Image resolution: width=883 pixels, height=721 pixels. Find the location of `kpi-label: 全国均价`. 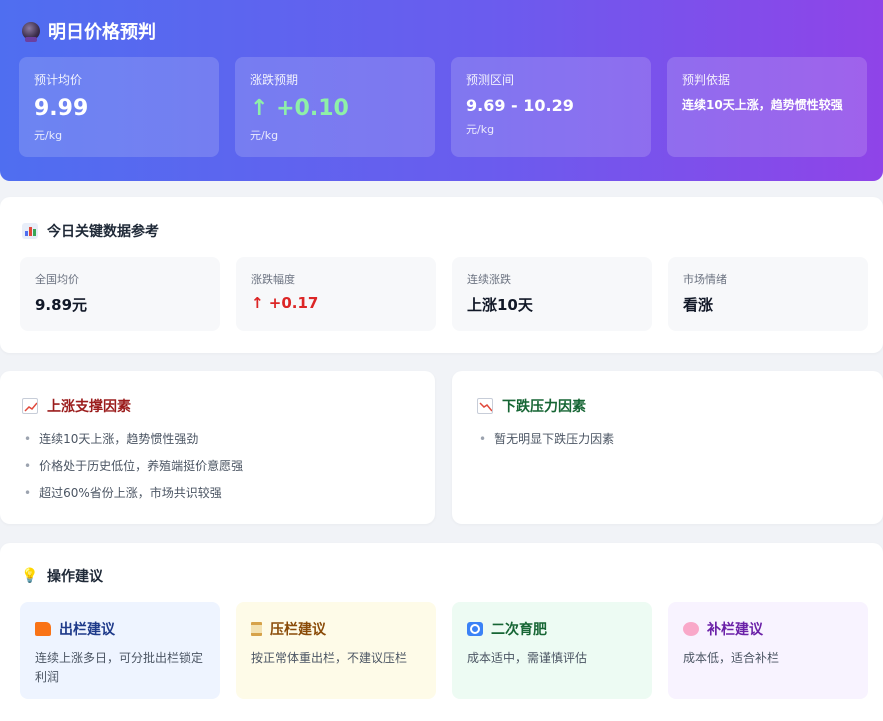

kpi-label: 全国均价 is located at coordinates (57, 279).